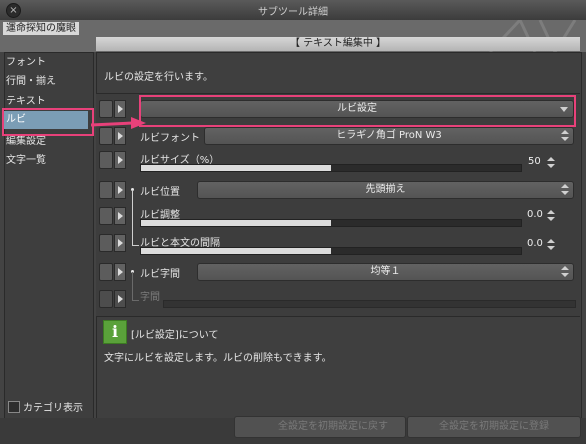 The image size is (586, 444). I want to click on ruby-adjust-expand-icon, so click(120, 216).